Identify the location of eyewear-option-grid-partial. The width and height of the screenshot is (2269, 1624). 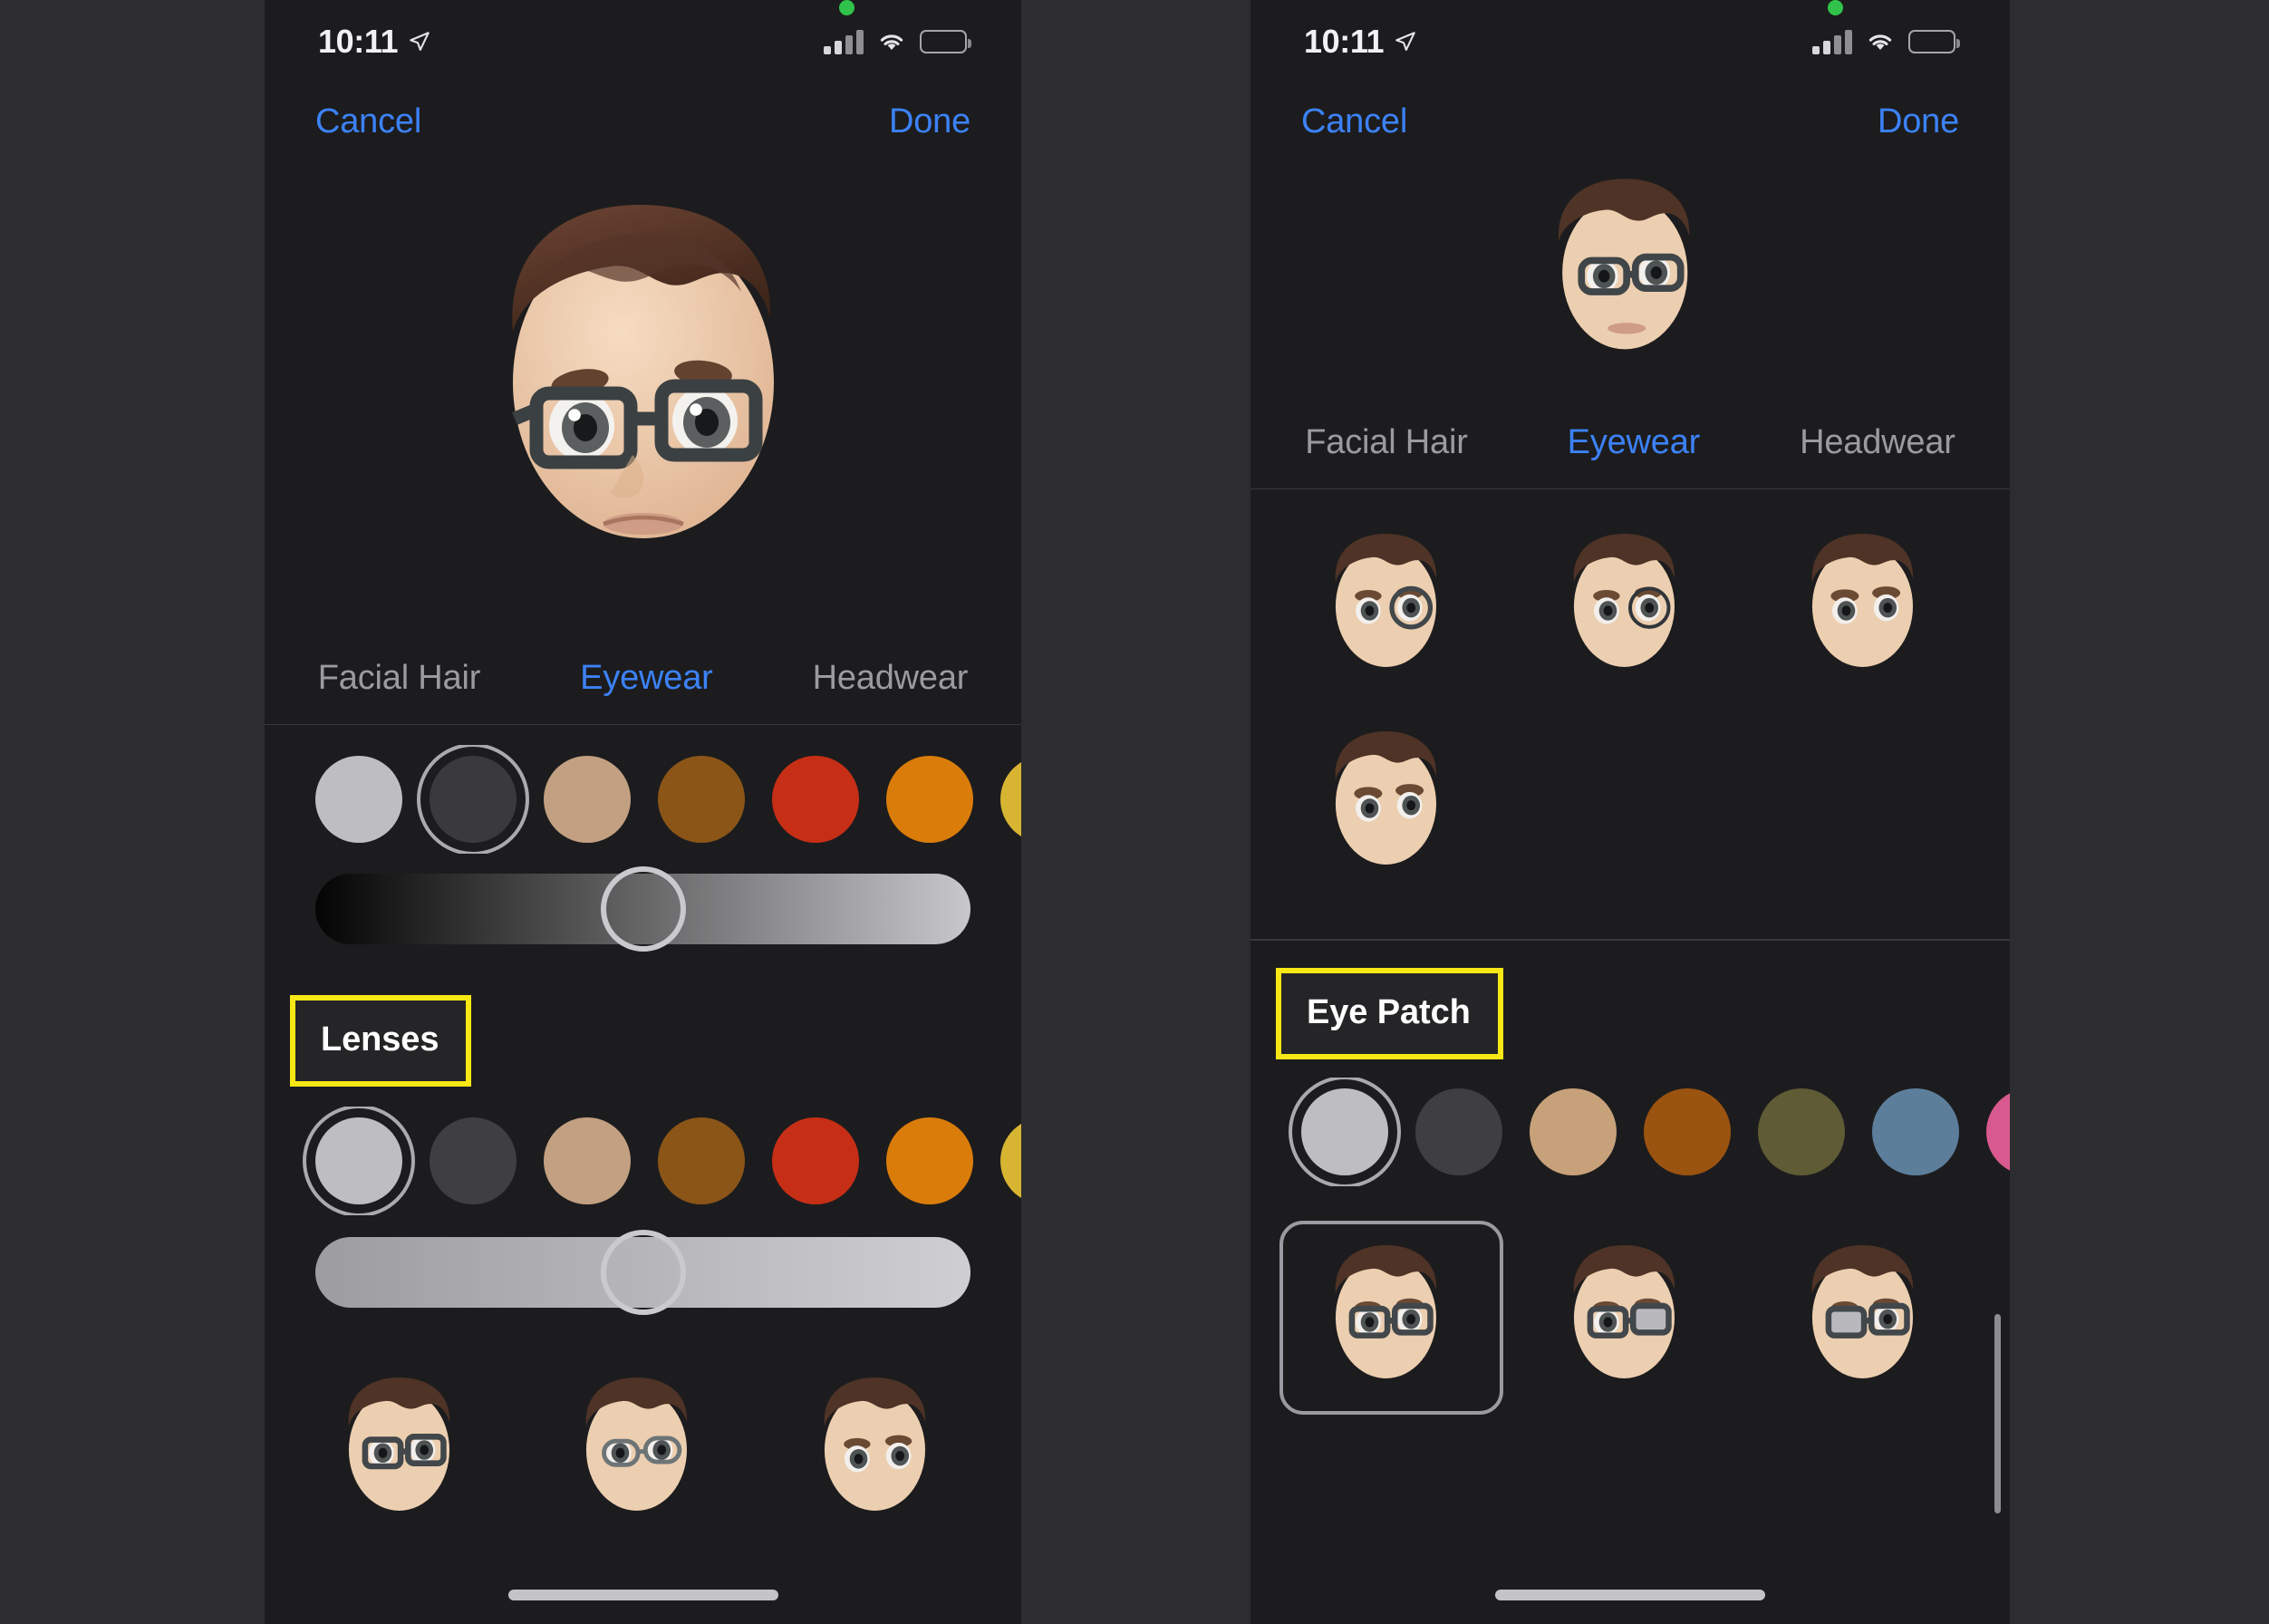
(643, 1444).